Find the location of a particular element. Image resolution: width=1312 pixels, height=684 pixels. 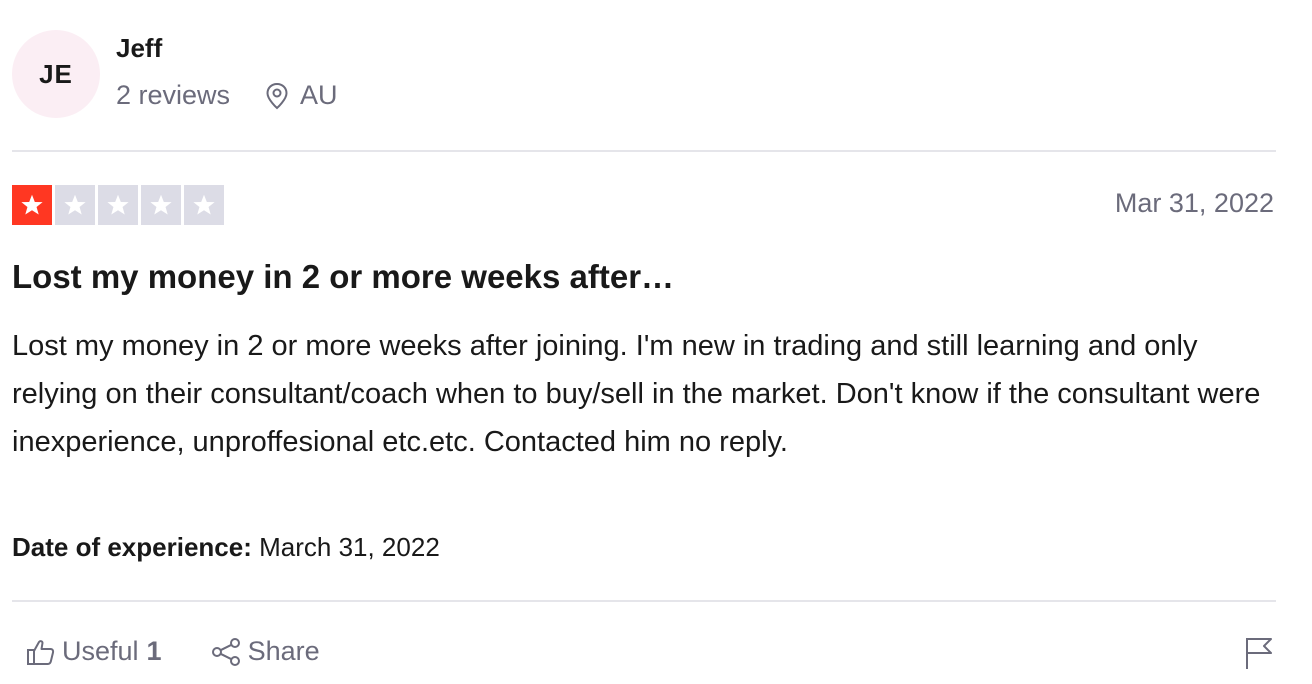

report-flag-button is located at coordinates (1259, 655).